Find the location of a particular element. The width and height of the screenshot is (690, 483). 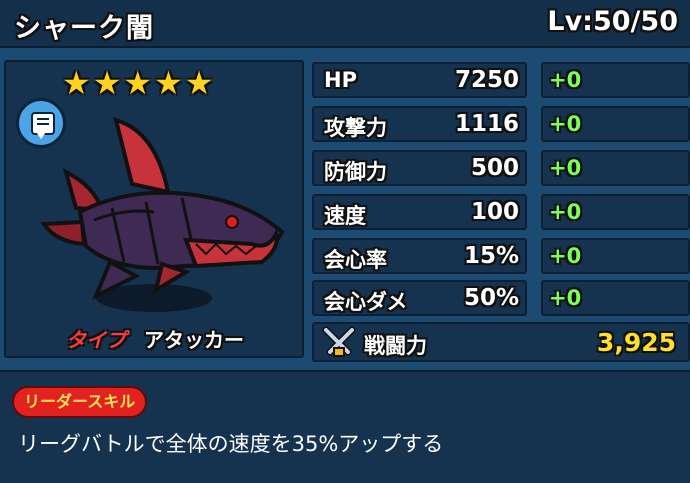

battle-power-row: 戦闘力 3,925 is located at coordinates (501, 342).